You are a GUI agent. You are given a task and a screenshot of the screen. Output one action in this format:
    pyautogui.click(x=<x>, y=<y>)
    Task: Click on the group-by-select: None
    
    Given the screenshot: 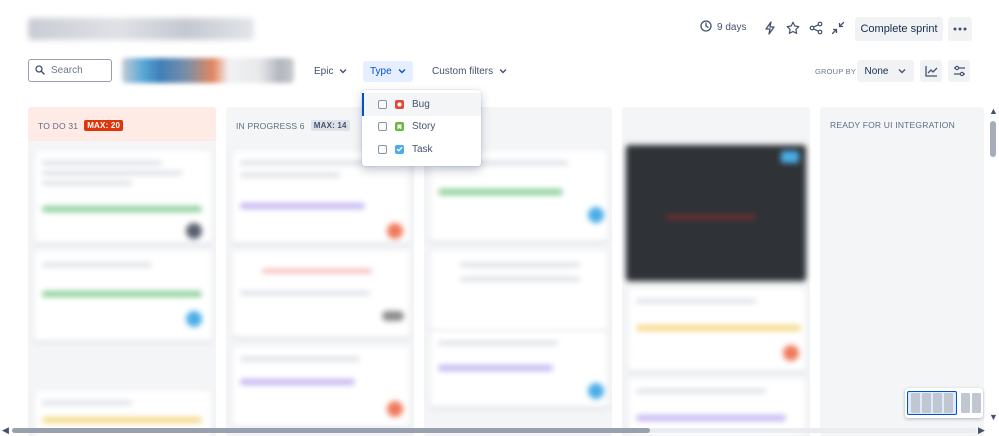 What is the action you would take?
    pyautogui.click(x=885, y=71)
    